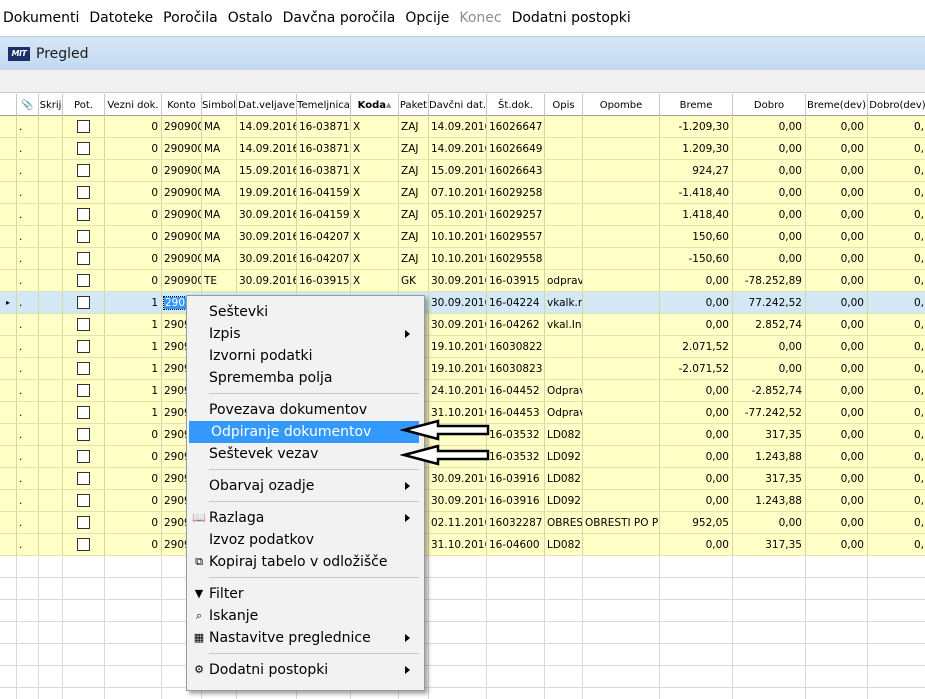 This screenshot has width=925, height=699. I want to click on context-item-povezava-dokumentov: Povezava dokumentov, so click(305, 410).